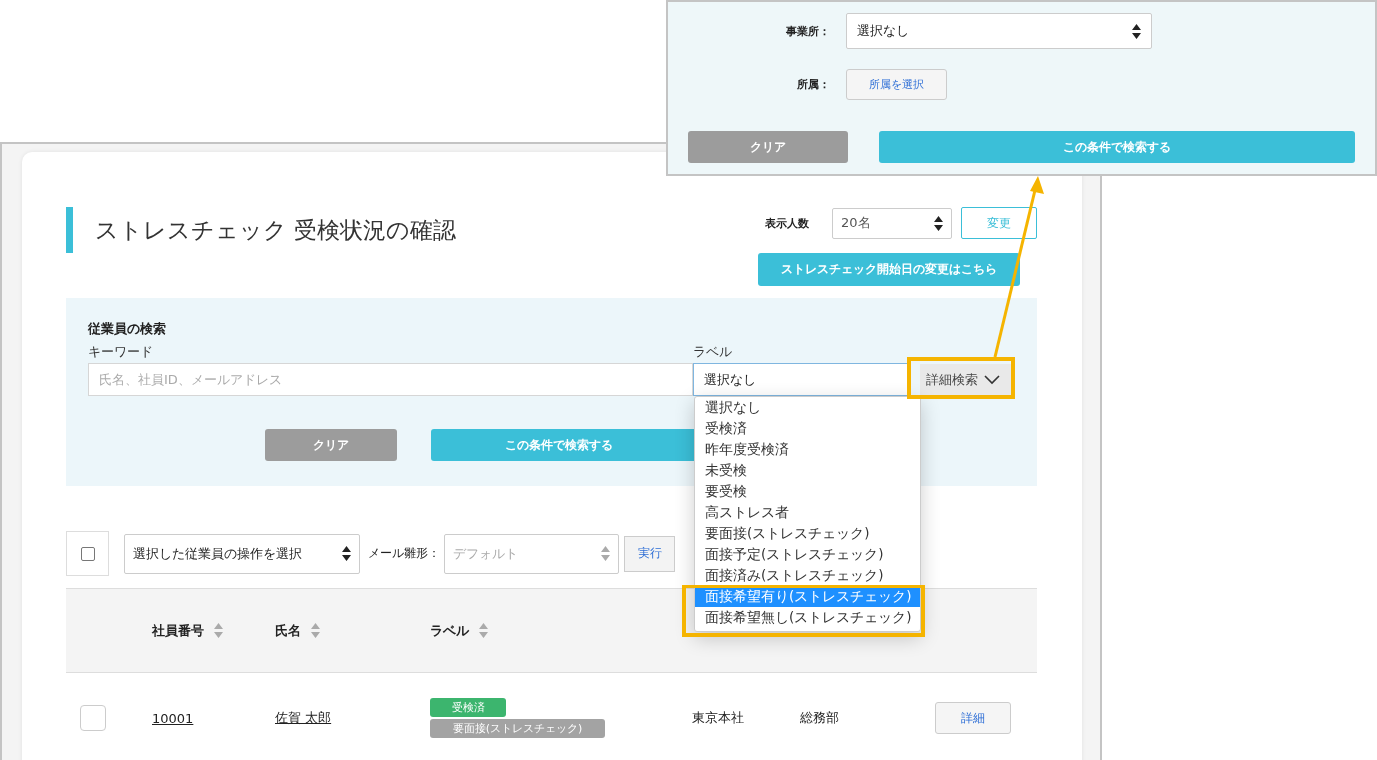  Describe the element at coordinates (649, 553) in the screenshot. I see `run-button: 実行` at that location.